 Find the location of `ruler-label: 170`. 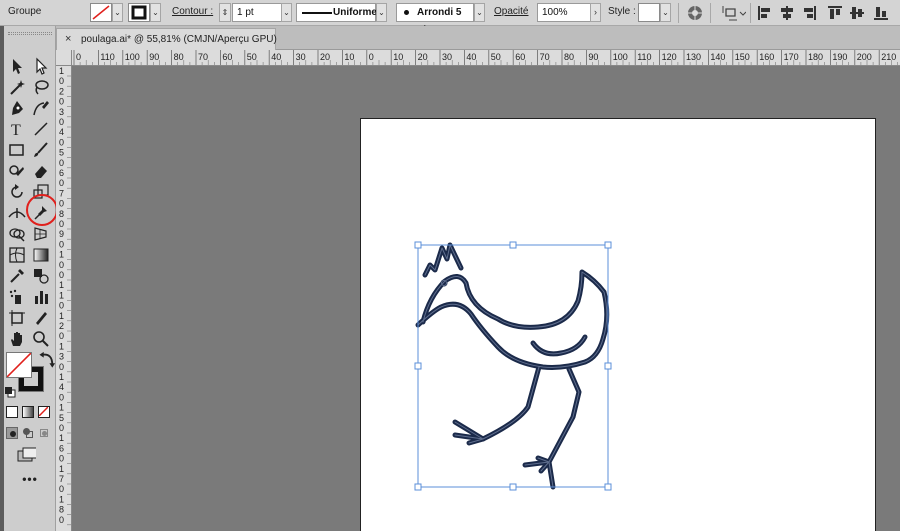

ruler-label: 170 is located at coordinates (791, 57).